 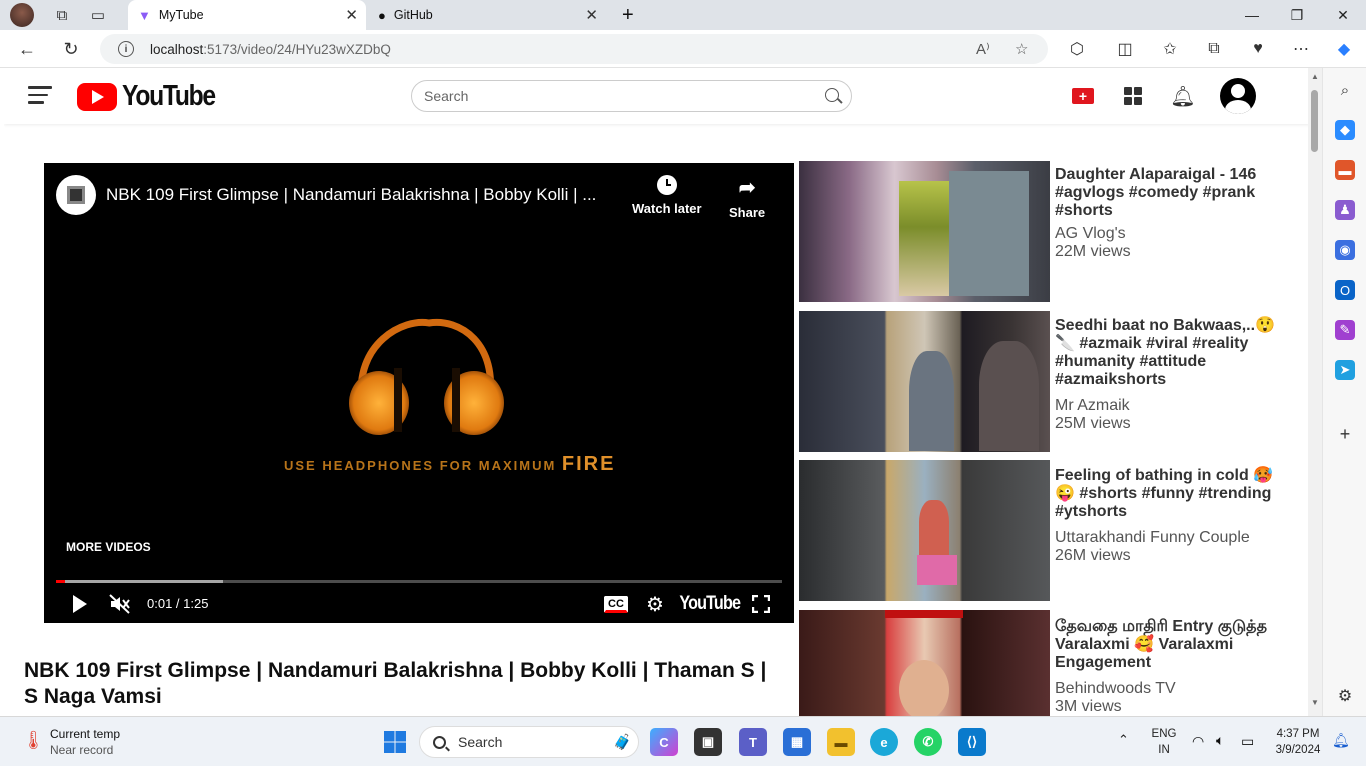 What do you see at coordinates (76, 195) in the screenshot?
I see `channel-avatar` at bounding box center [76, 195].